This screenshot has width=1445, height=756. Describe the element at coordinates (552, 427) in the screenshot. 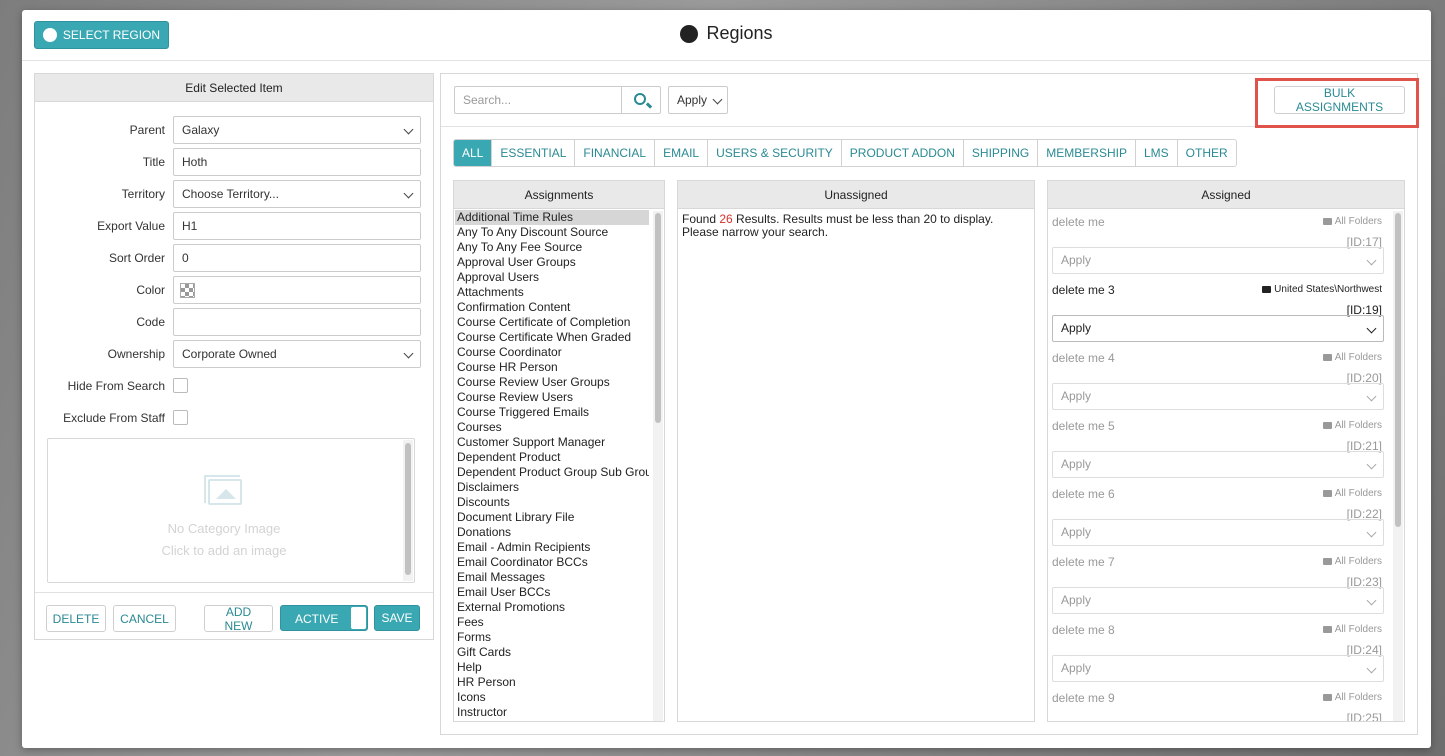

I see `list-item: Courses` at that location.